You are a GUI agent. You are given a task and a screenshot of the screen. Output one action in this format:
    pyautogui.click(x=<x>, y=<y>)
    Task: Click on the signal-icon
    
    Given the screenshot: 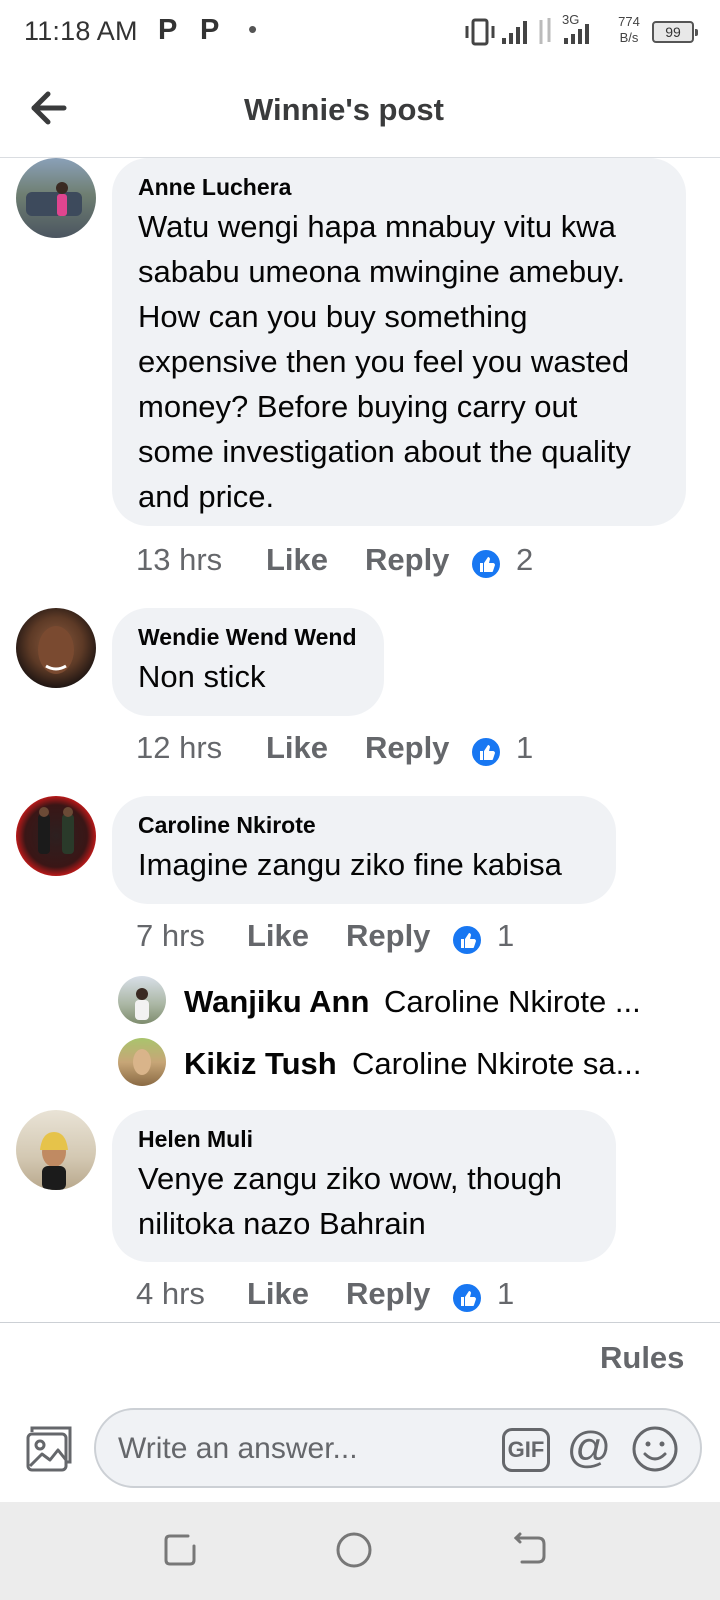 What is the action you would take?
    pyautogui.click(x=514, y=32)
    